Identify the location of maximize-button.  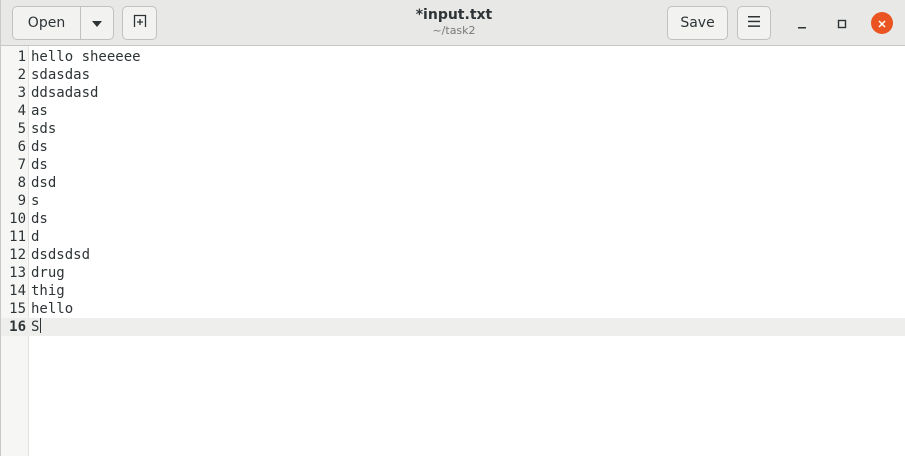
(842, 23).